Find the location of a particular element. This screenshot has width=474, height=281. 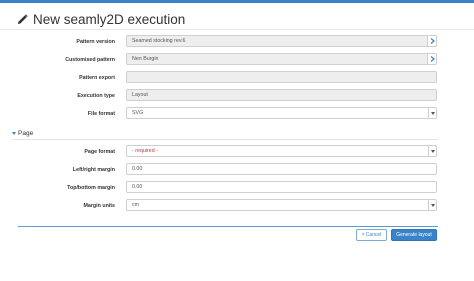

pattern-version-row: Pattern version Seamed stocking rev.6 is located at coordinates (237, 42).